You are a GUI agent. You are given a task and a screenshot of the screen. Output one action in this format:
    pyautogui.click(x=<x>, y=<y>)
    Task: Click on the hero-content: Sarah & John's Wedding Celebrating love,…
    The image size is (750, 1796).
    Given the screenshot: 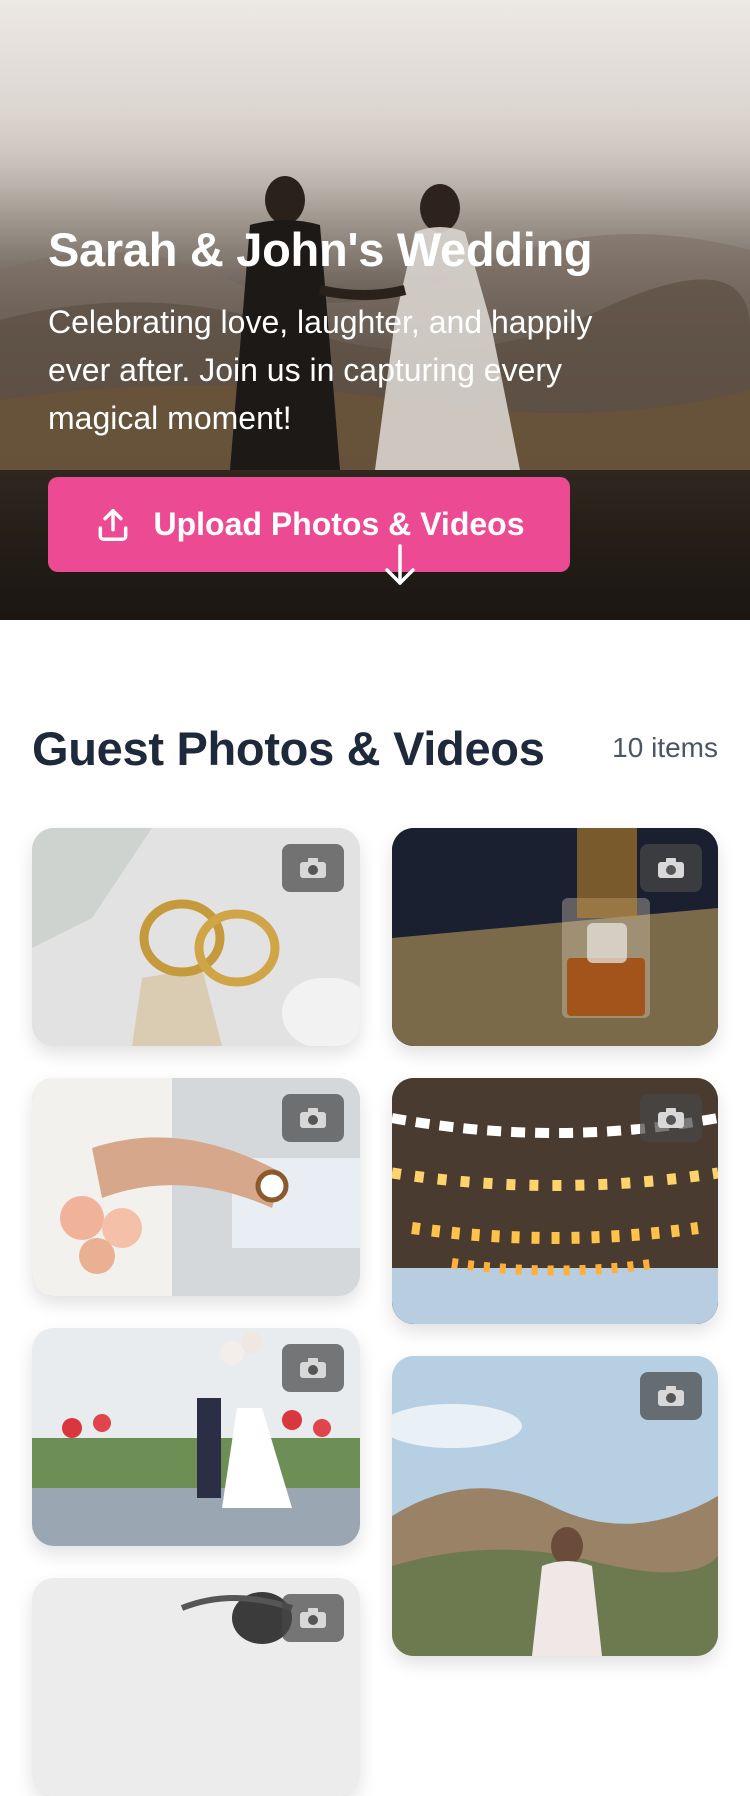 What is the action you would take?
    pyautogui.click(x=378, y=332)
    